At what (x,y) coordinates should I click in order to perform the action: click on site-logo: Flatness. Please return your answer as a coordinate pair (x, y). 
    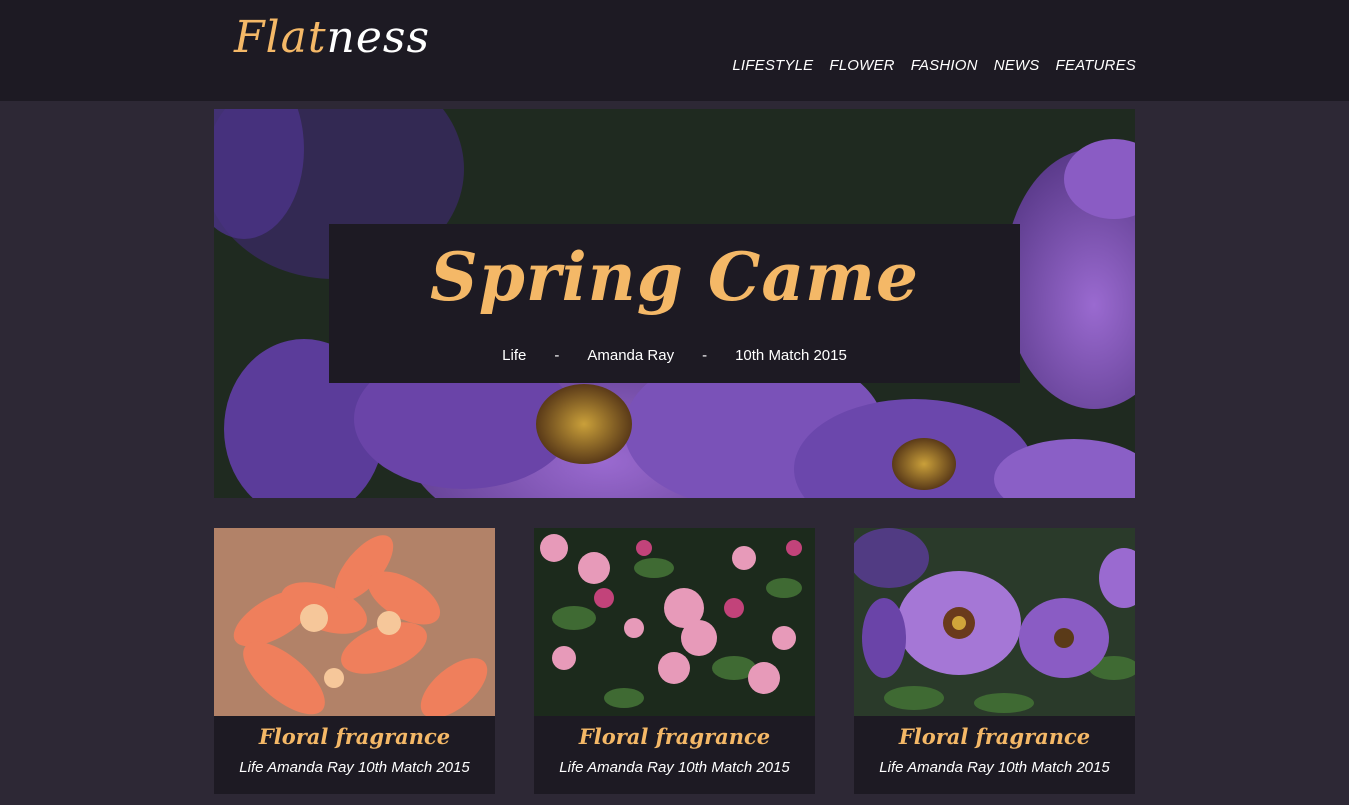
    Looking at the image, I should click on (332, 37).